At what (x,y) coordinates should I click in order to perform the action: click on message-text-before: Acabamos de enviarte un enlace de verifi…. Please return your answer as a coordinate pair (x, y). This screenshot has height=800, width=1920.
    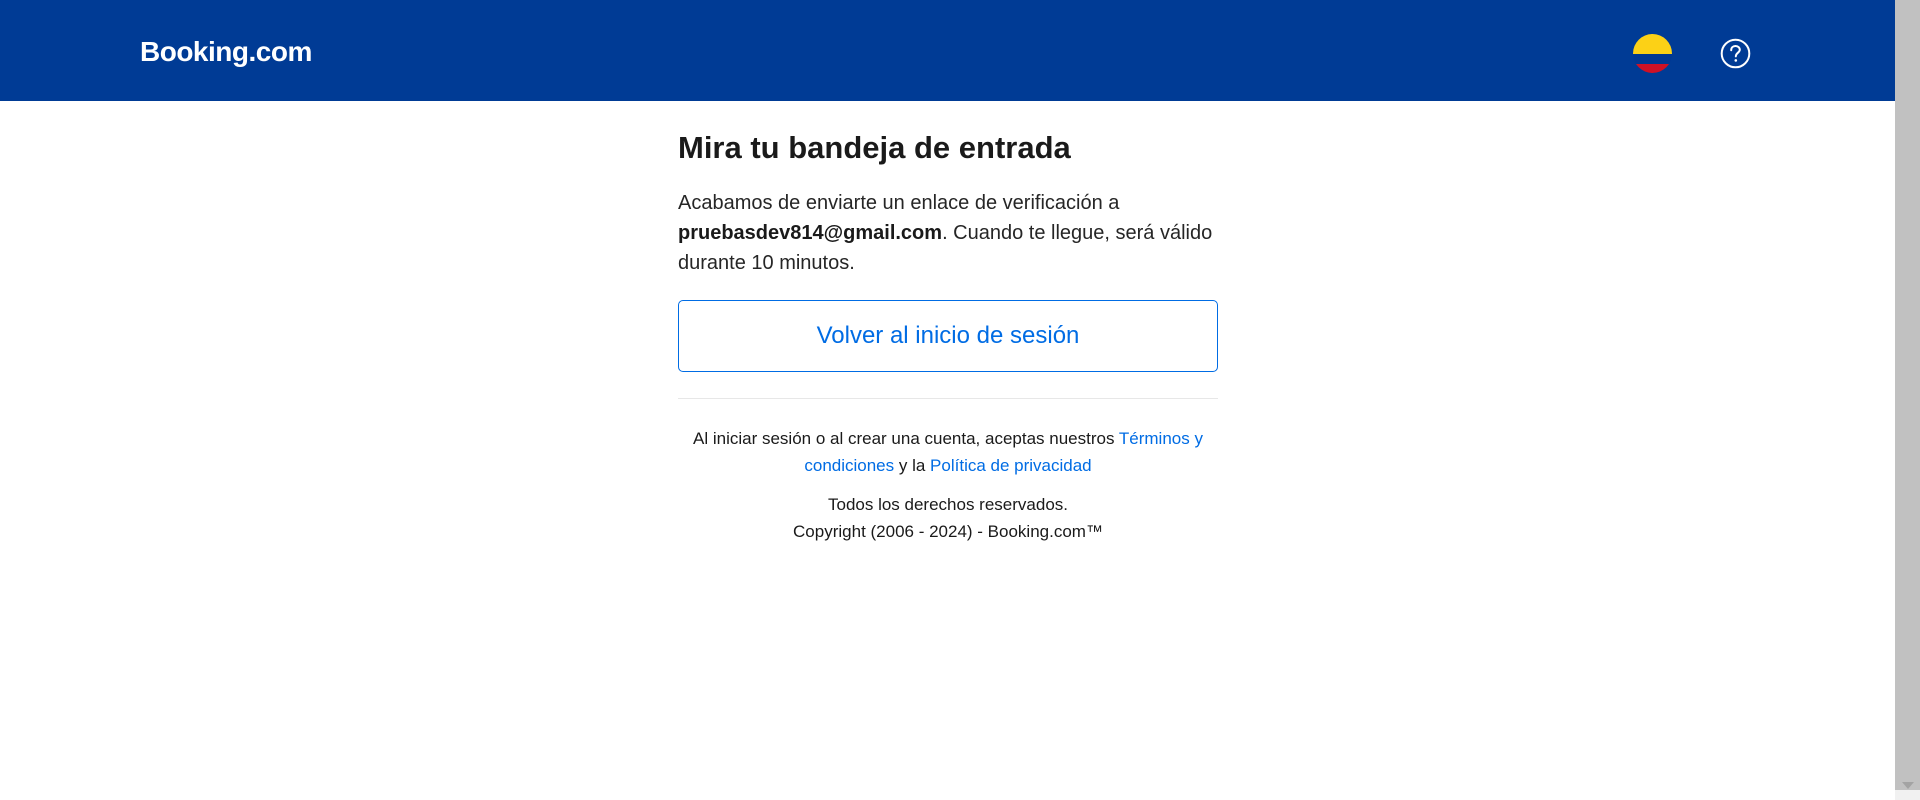
    Looking at the image, I should click on (899, 203).